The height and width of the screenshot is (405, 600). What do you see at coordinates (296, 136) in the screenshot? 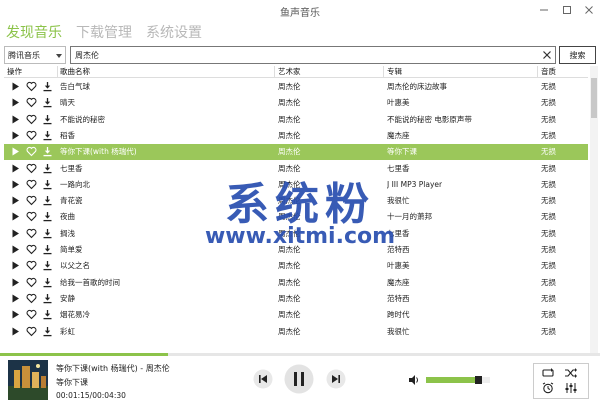
I see `table-row: 稻香 周杰伦 魔杰座 无损` at bounding box center [296, 136].